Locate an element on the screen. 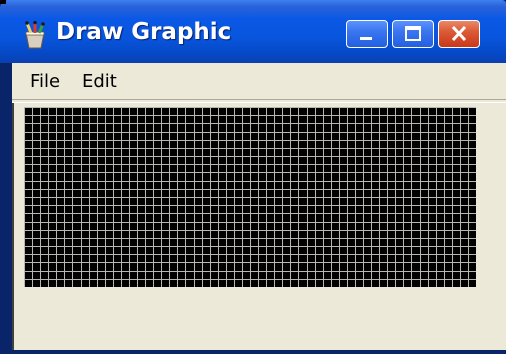  window-bottom-edge is located at coordinates (253, 352).